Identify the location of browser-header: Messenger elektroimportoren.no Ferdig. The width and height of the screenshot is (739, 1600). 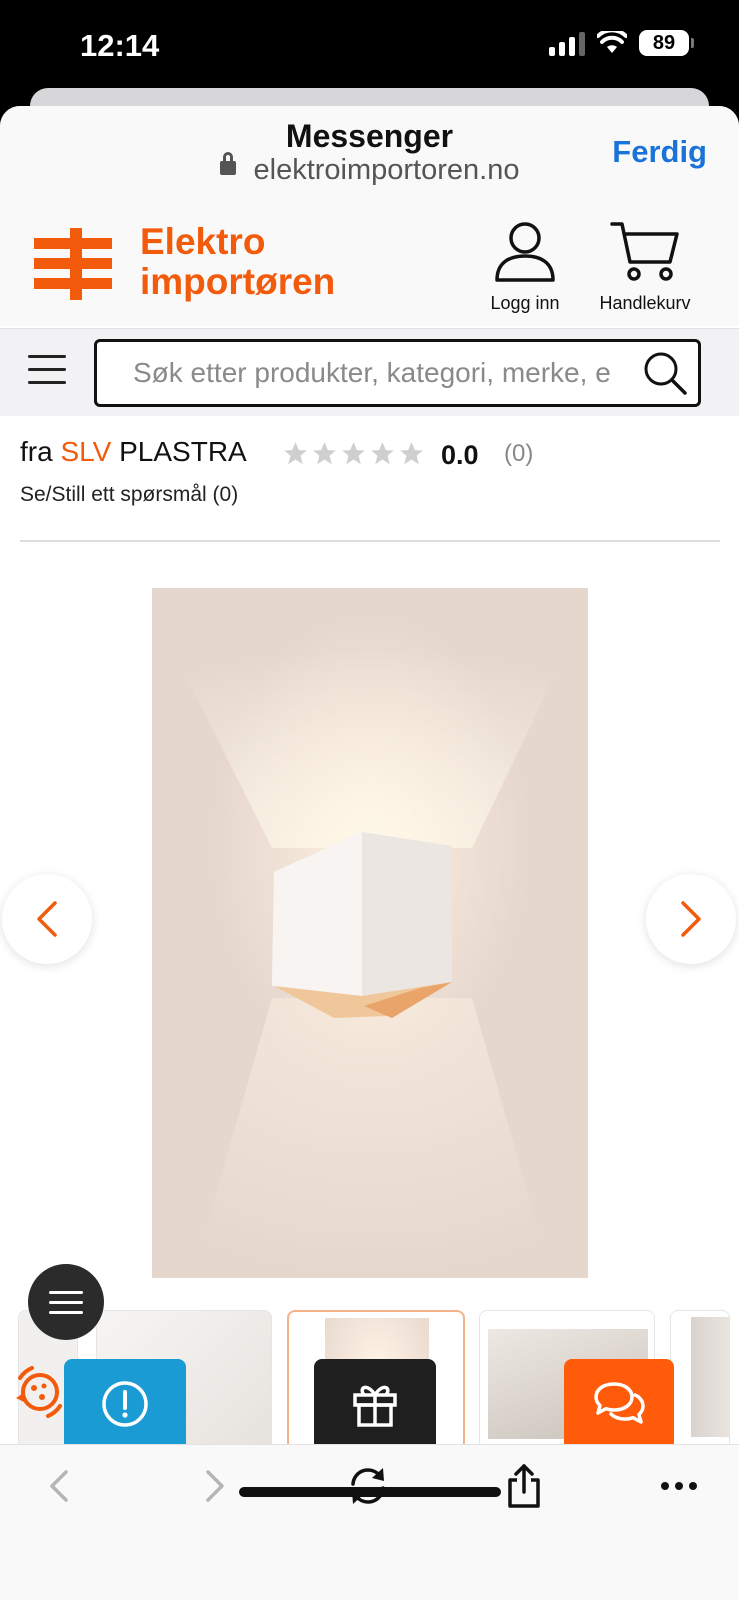
(369, 161).